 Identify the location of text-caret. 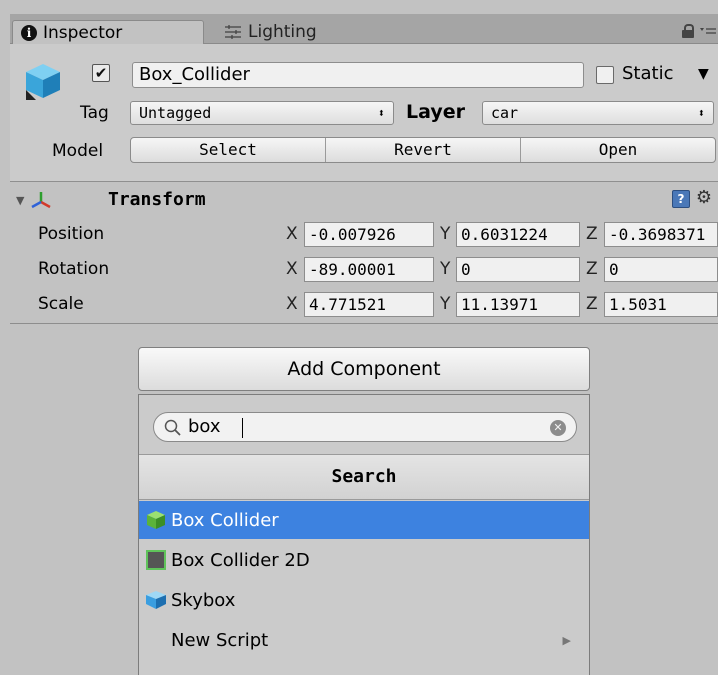
(242, 428).